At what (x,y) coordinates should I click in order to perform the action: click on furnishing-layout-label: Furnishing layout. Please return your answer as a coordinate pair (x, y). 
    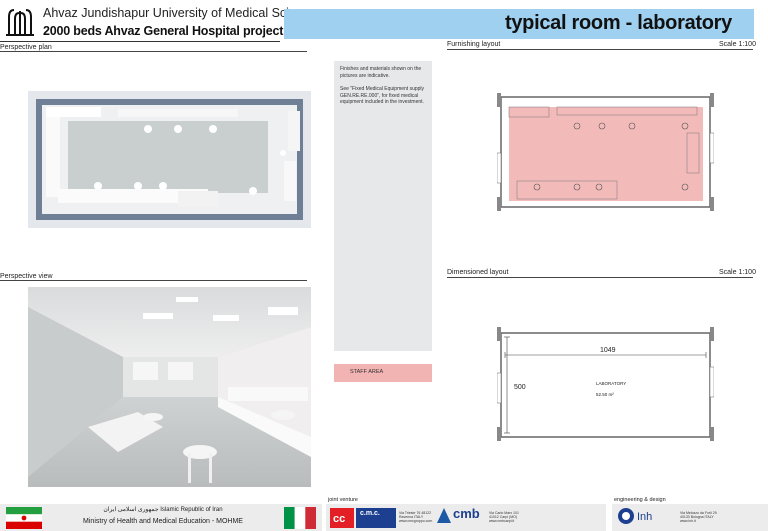
    Looking at the image, I should click on (474, 44).